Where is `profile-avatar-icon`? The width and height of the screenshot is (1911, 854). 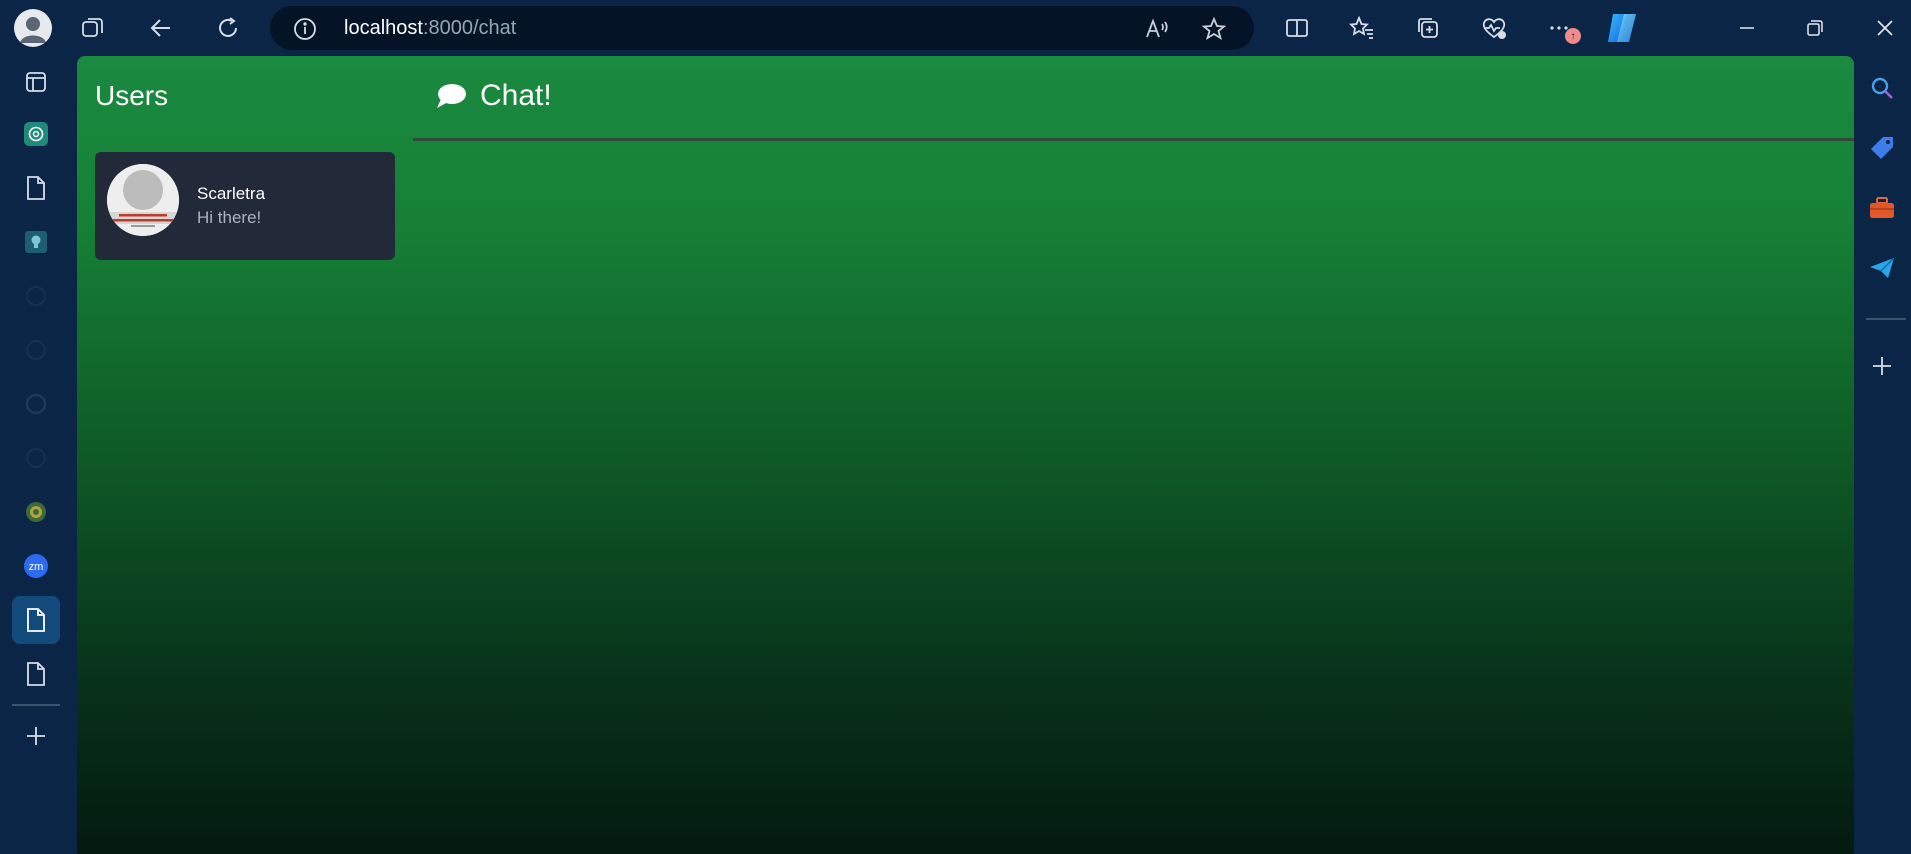 profile-avatar-icon is located at coordinates (33, 28).